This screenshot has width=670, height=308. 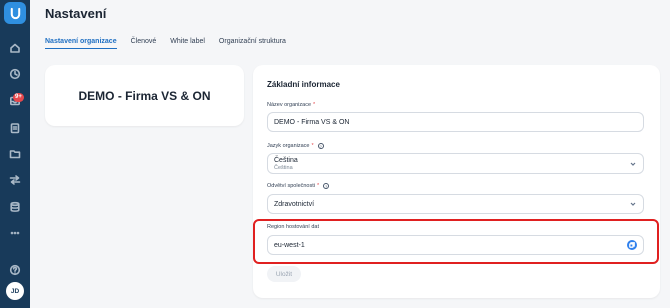 I want to click on notification-badge: 9+, so click(x=18, y=97).